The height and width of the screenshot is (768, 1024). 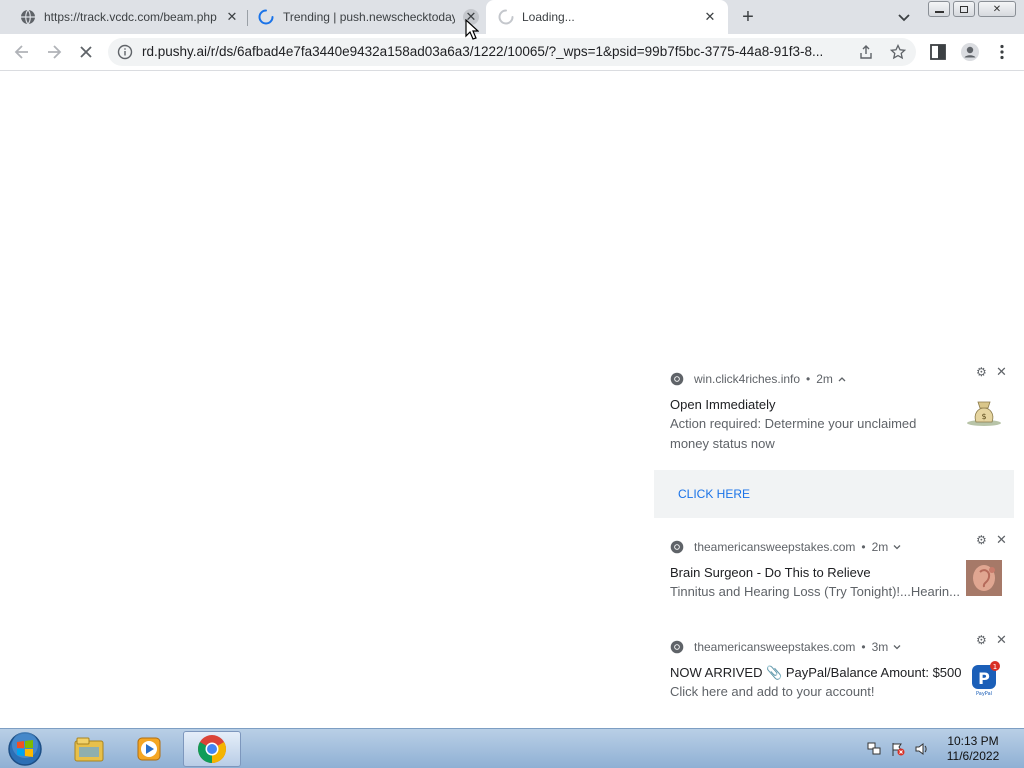 What do you see at coordinates (130, 17) in the screenshot?
I see `tab-title: https://track.vcdc.com/beam.php` at bounding box center [130, 17].